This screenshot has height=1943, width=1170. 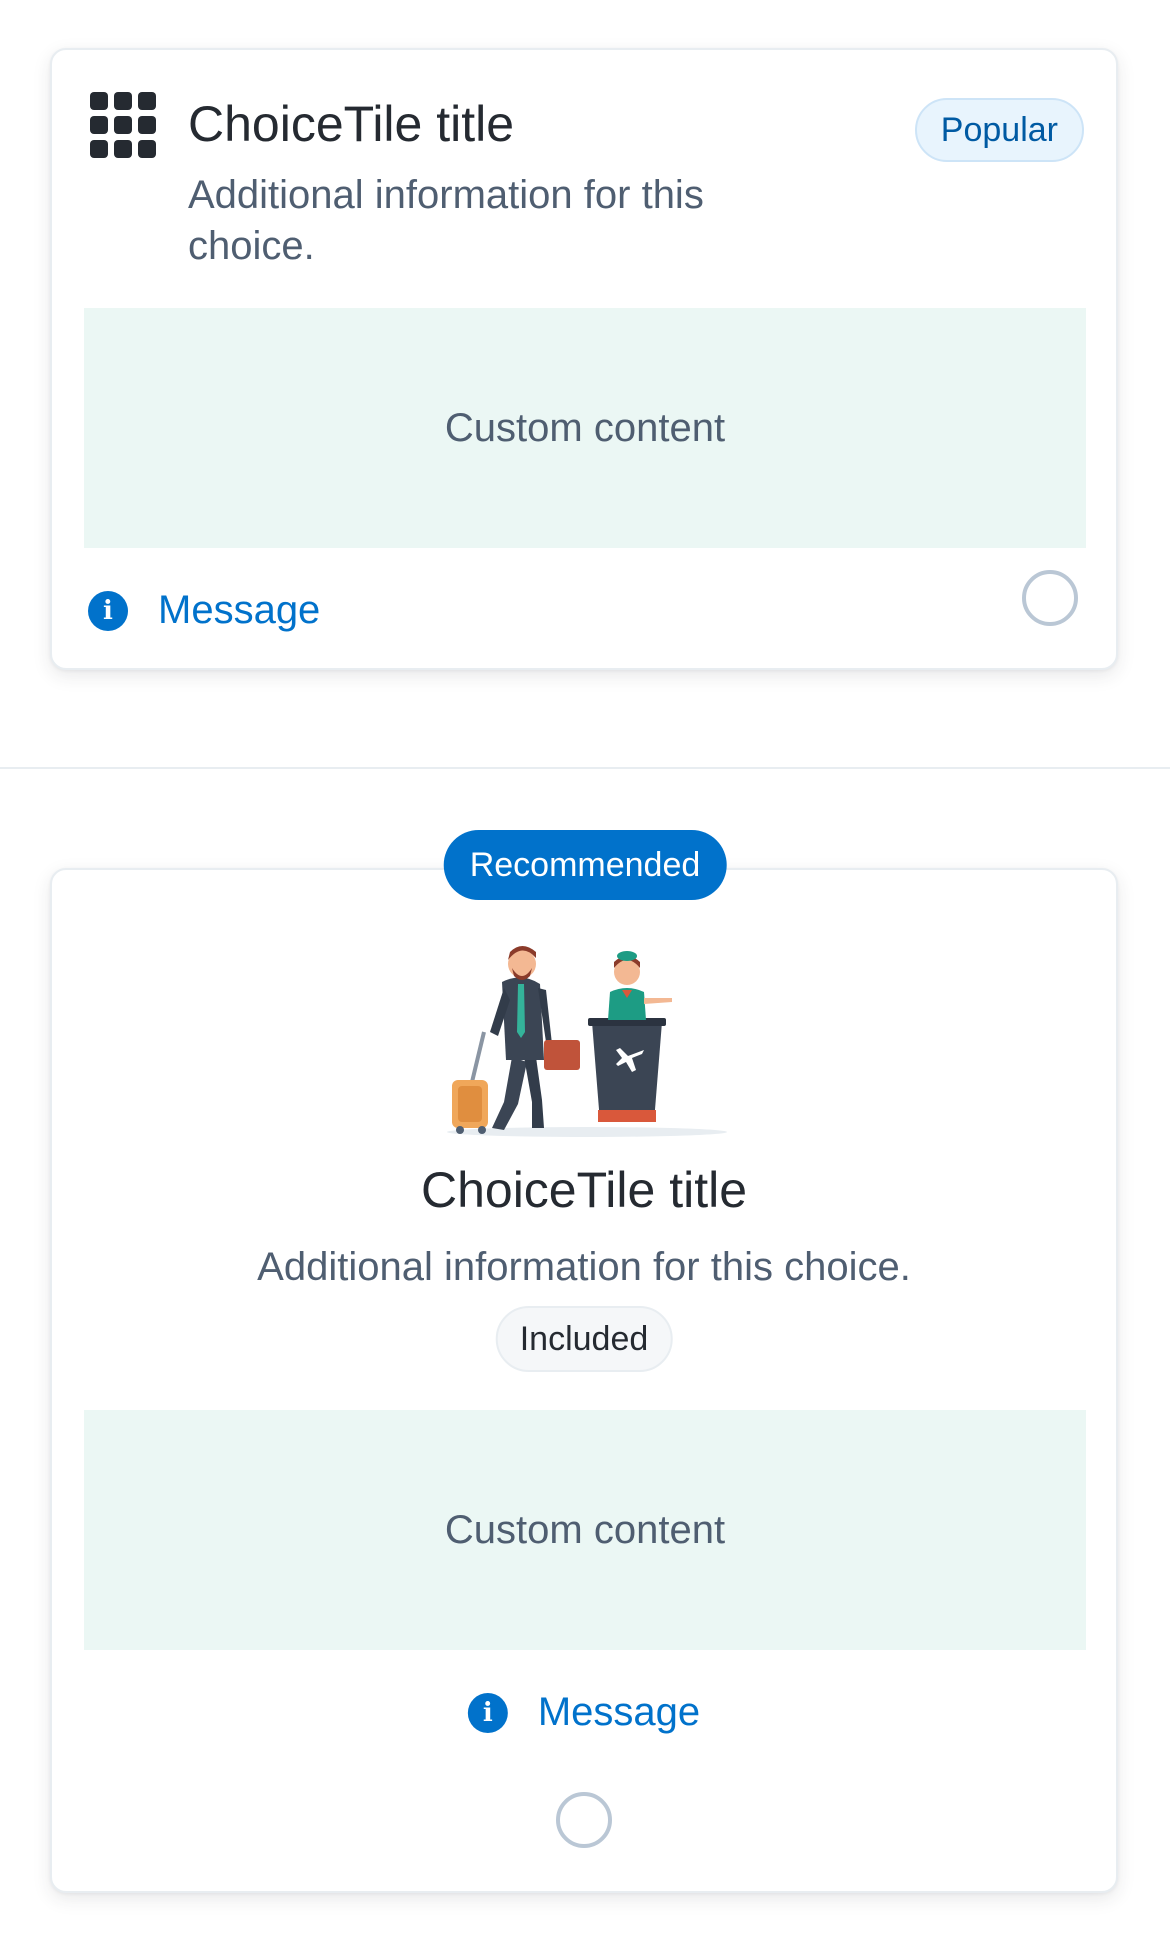 What do you see at coordinates (585, 865) in the screenshot?
I see `recommended-badge: Recommended` at bounding box center [585, 865].